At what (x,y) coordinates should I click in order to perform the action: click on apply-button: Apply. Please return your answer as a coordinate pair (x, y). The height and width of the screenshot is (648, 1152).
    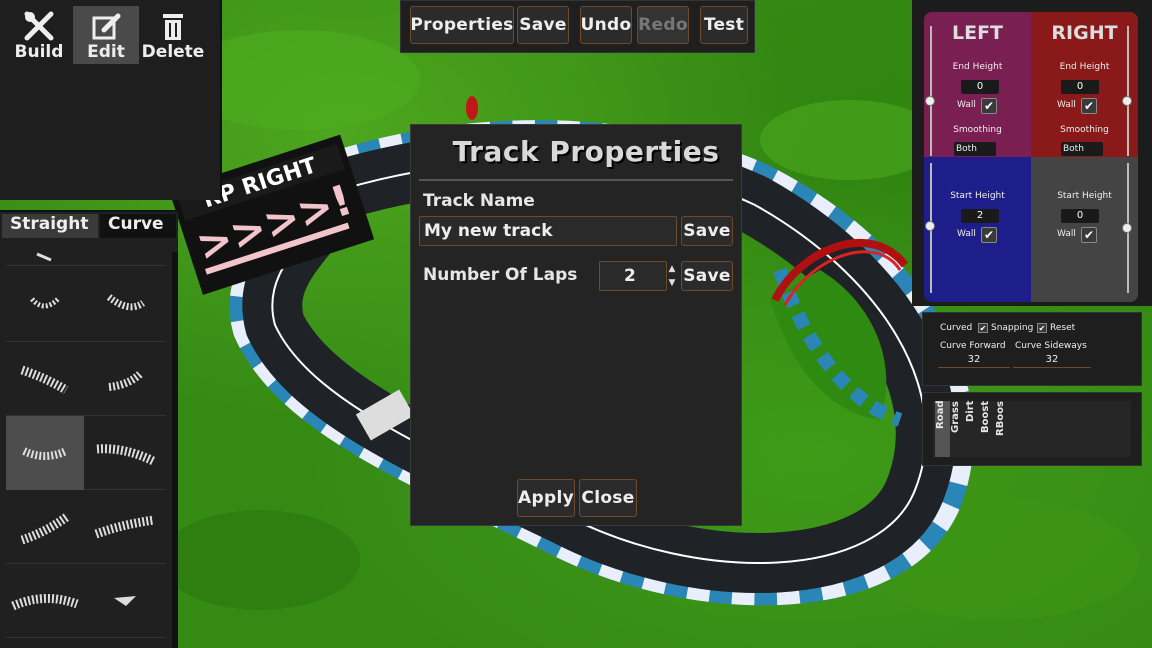
    Looking at the image, I should click on (546, 498).